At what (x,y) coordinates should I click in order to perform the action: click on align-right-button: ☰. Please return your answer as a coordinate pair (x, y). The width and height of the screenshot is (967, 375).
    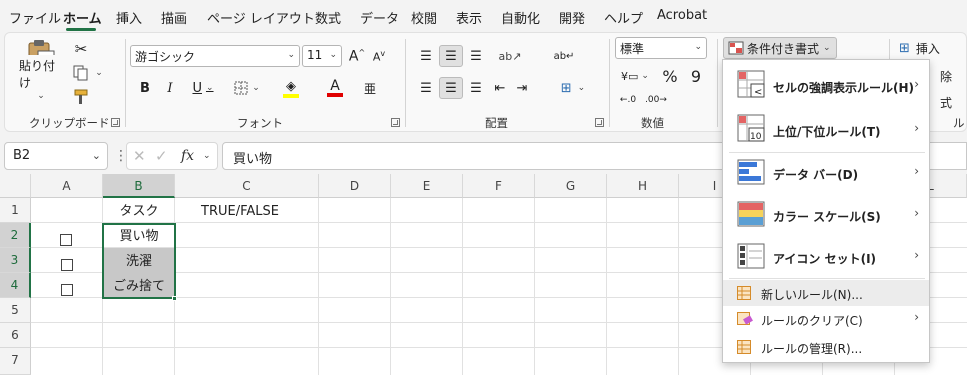
    Looking at the image, I should click on (476, 88).